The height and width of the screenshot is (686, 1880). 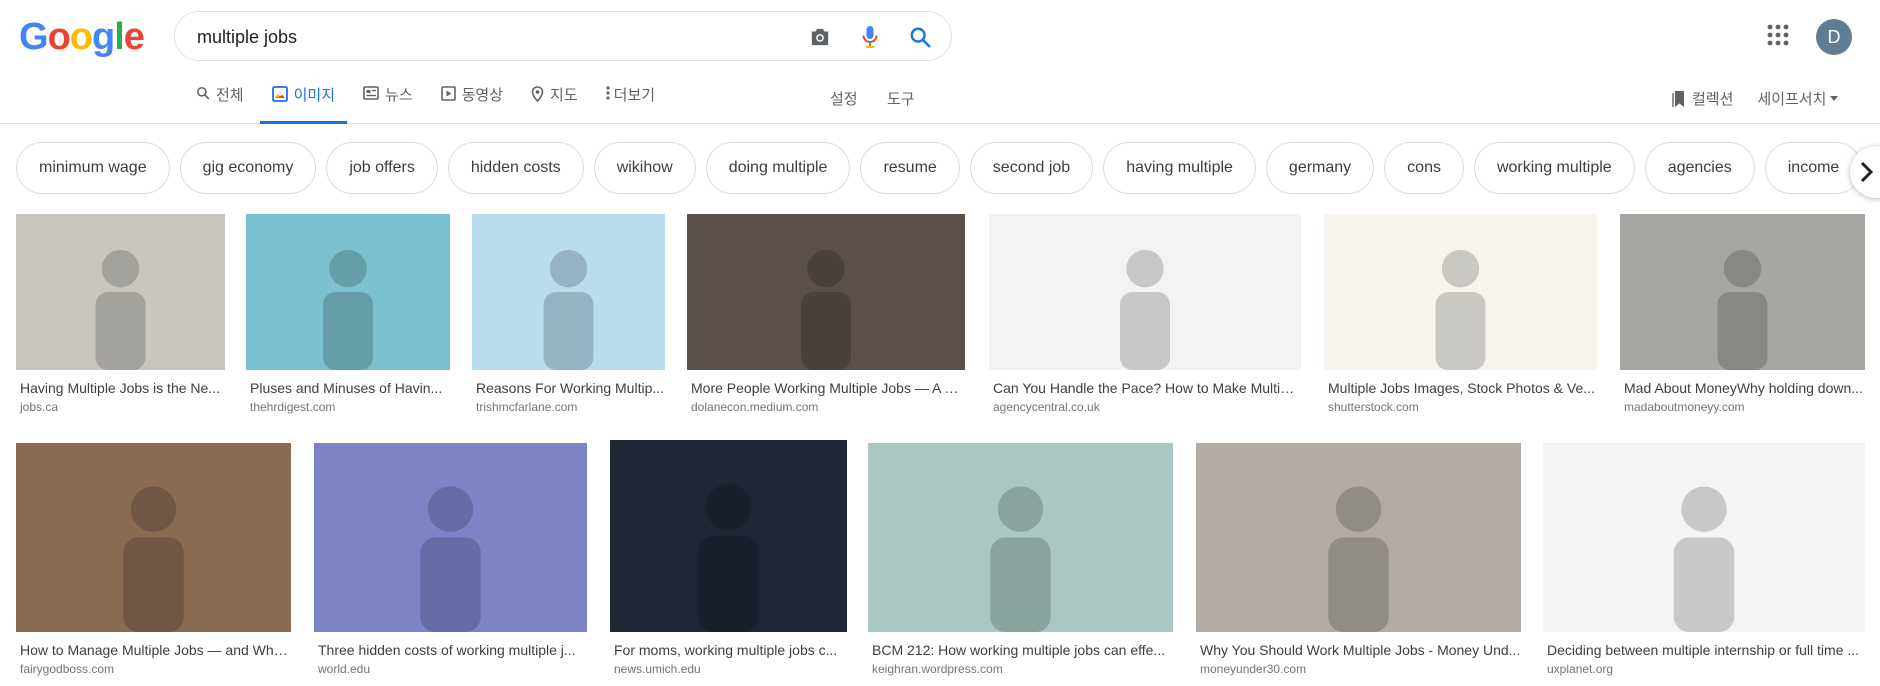 I want to click on tab-all: 전체, so click(x=220, y=104).